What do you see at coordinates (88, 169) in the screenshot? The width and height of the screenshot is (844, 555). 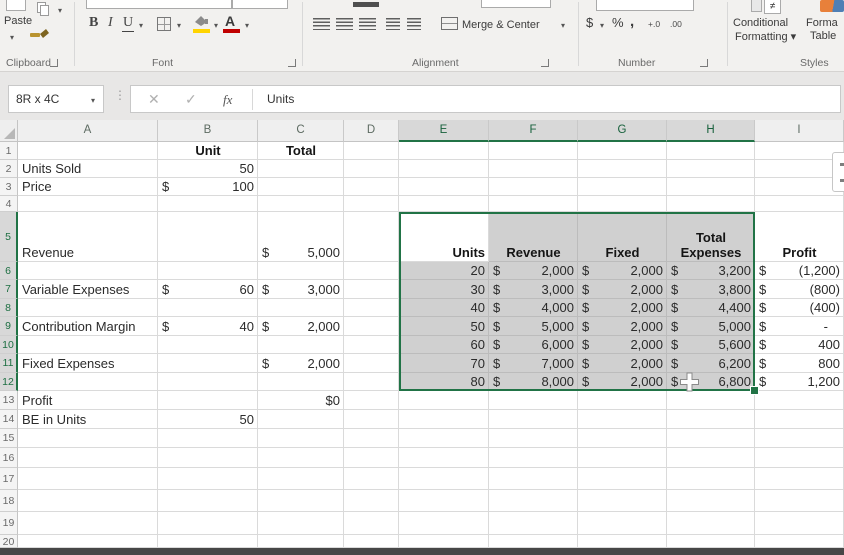 I see `cell-A2: Units Sold` at bounding box center [88, 169].